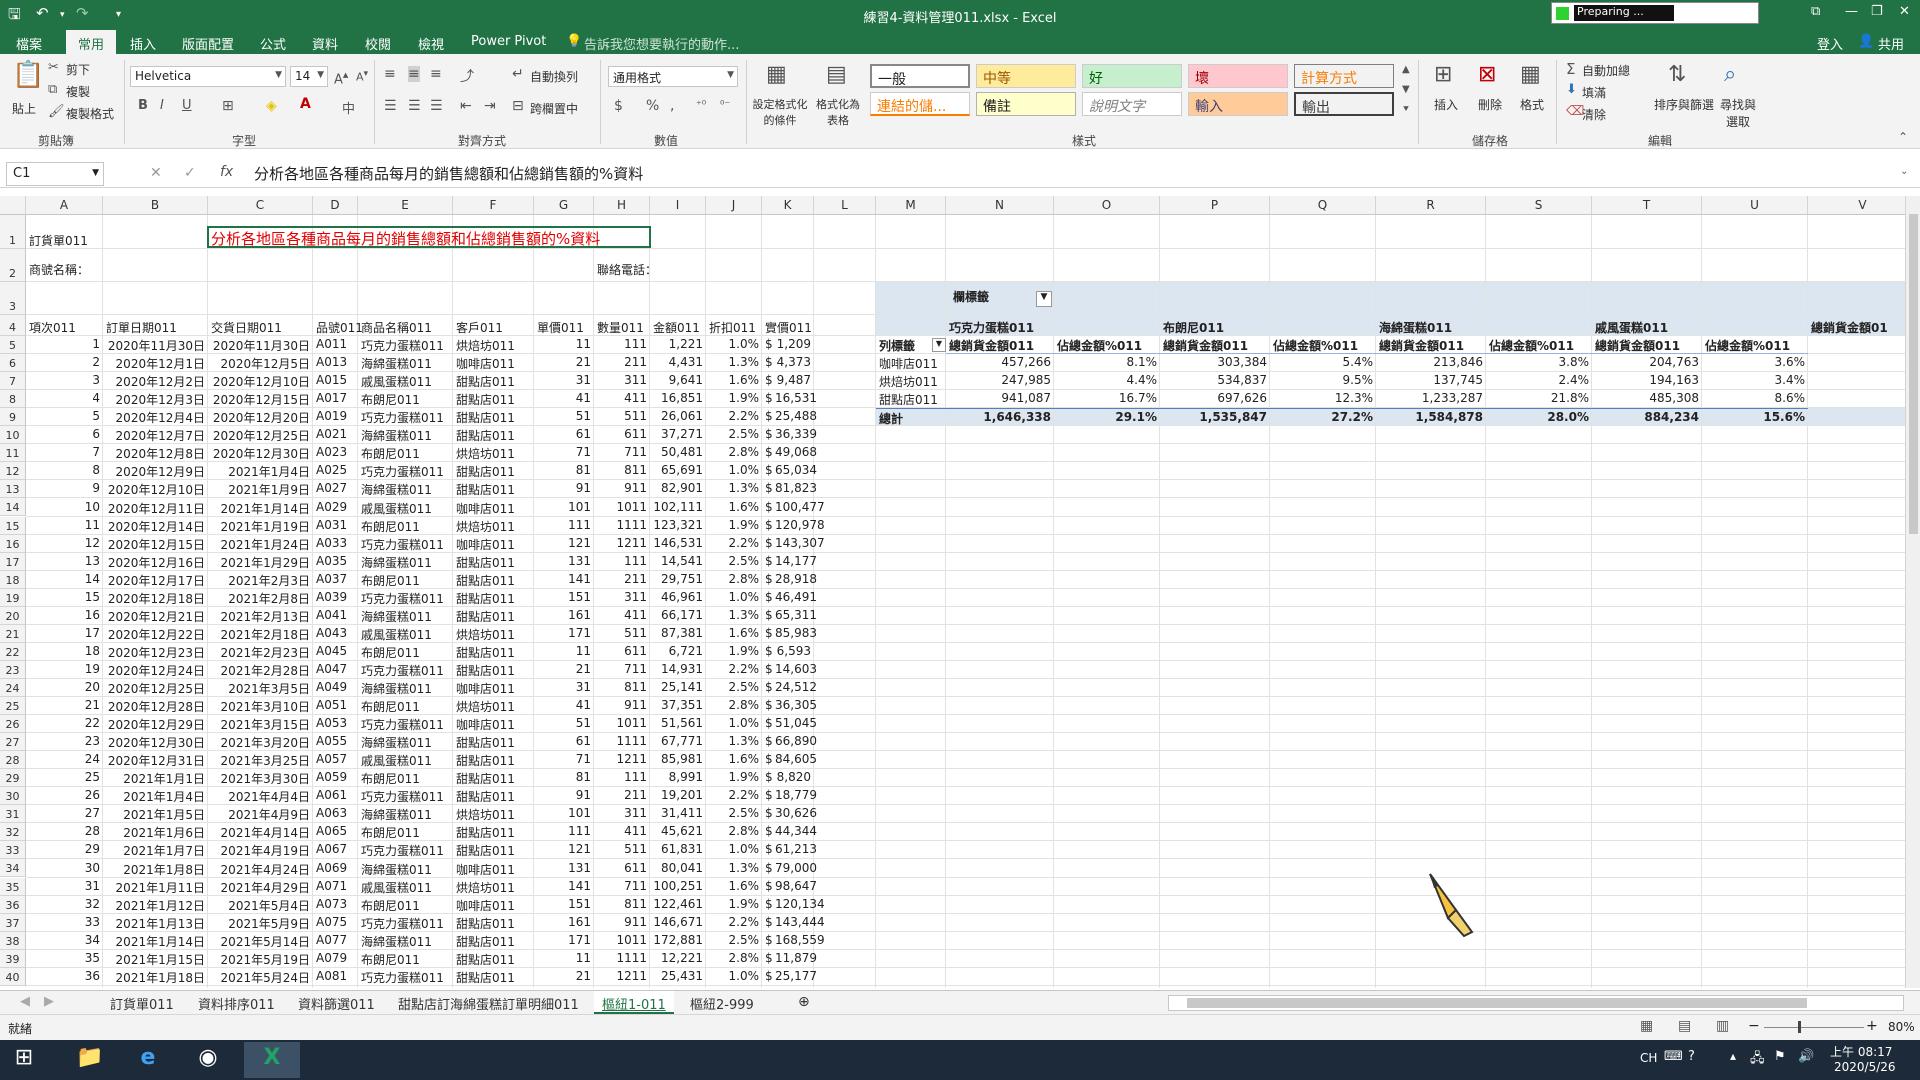 The image size is (1920, 1080). Describe the element at coordinates (622, 399) in the screenshot. I see `table-cell: 411` at that location.